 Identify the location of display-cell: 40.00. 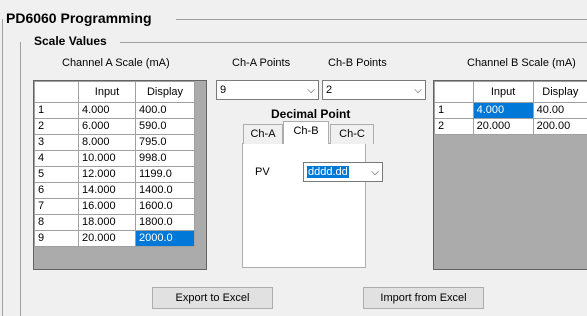
(559, 110).